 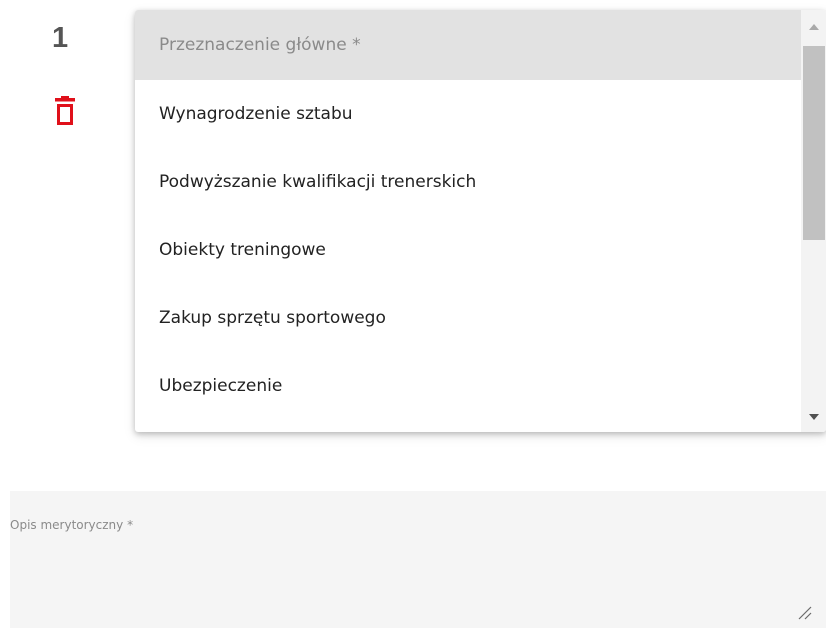 What do you see at coordinates (468, 182) in the screenshot?
I see `dropdown-option-coach-qualifications: Podwyższanie kwalifikacji trenerskich` at bounding box center [468, 182].